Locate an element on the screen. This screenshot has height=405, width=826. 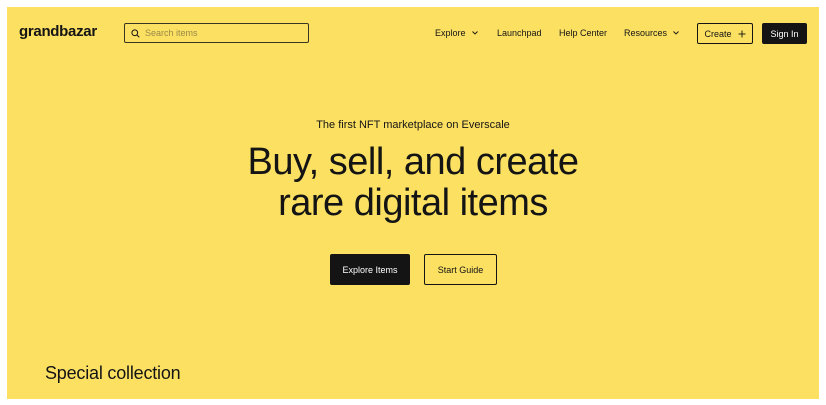
sign-in-button: Sign In is located at coordinates (784, 33).